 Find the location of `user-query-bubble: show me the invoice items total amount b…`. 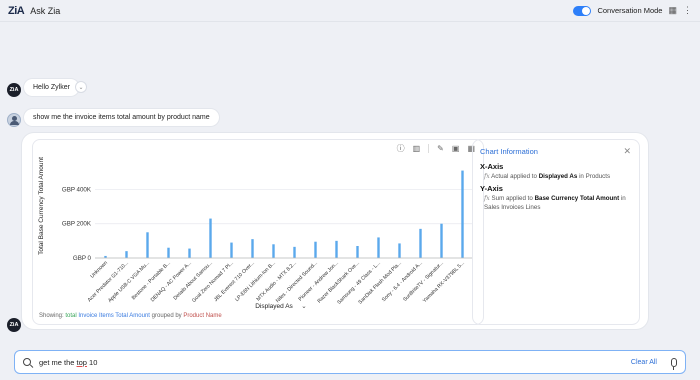

user-query-bubble: show me the invoice items total amount b… is located at coordinates (121, 117).